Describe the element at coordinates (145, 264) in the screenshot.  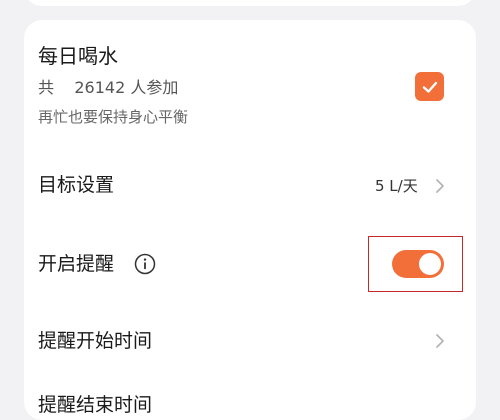
I see `info-icon` at that location.